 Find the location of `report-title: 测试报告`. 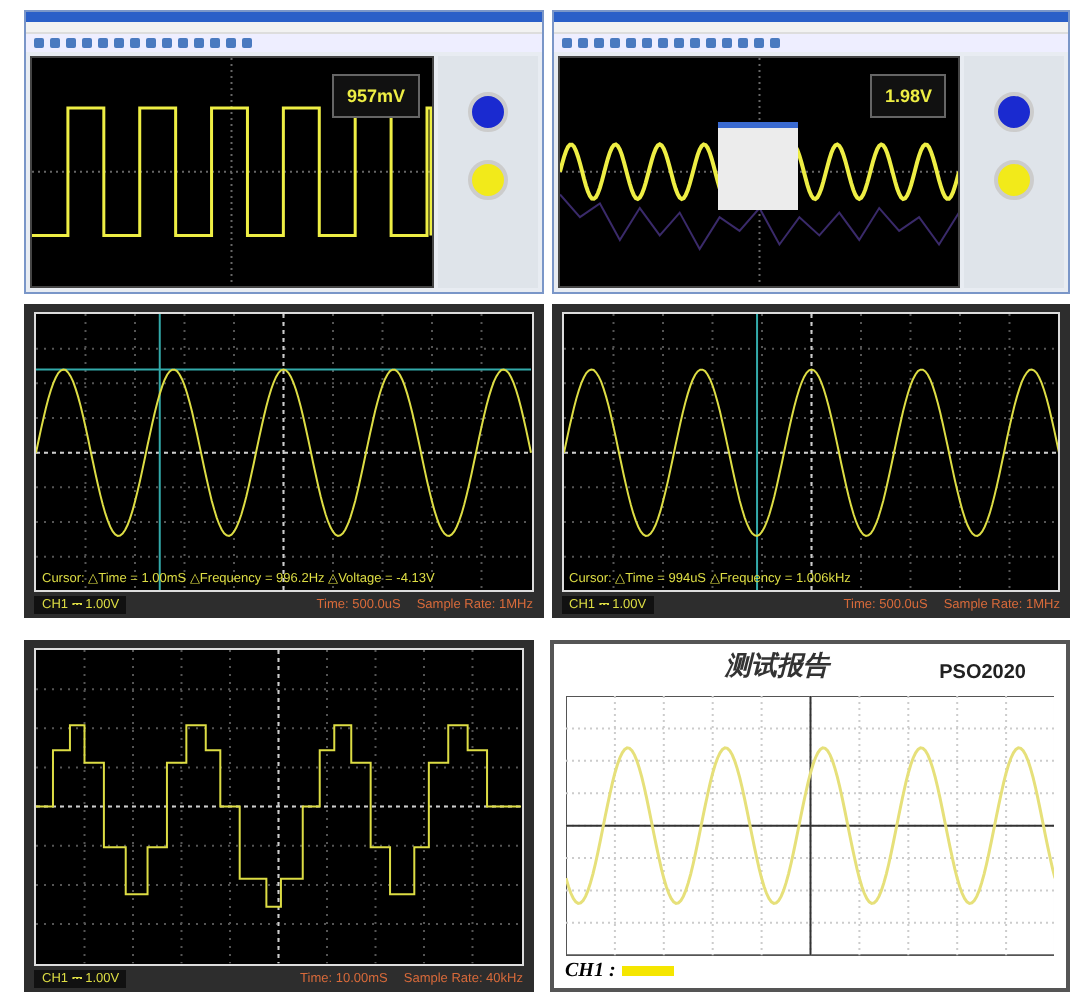

report-title: 测试报告 is located at coordinates (777, 667).